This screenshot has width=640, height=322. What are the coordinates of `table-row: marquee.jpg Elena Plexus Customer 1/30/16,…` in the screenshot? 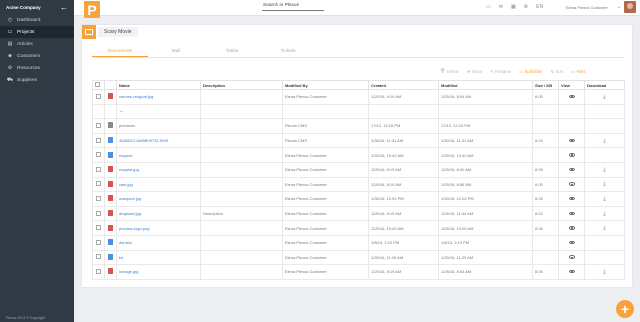 It's located at (358, 199).